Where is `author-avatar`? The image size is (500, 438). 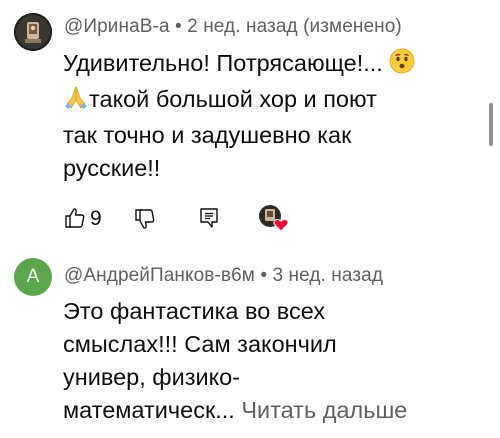 author-avatar is located at coordinates (33, 32).